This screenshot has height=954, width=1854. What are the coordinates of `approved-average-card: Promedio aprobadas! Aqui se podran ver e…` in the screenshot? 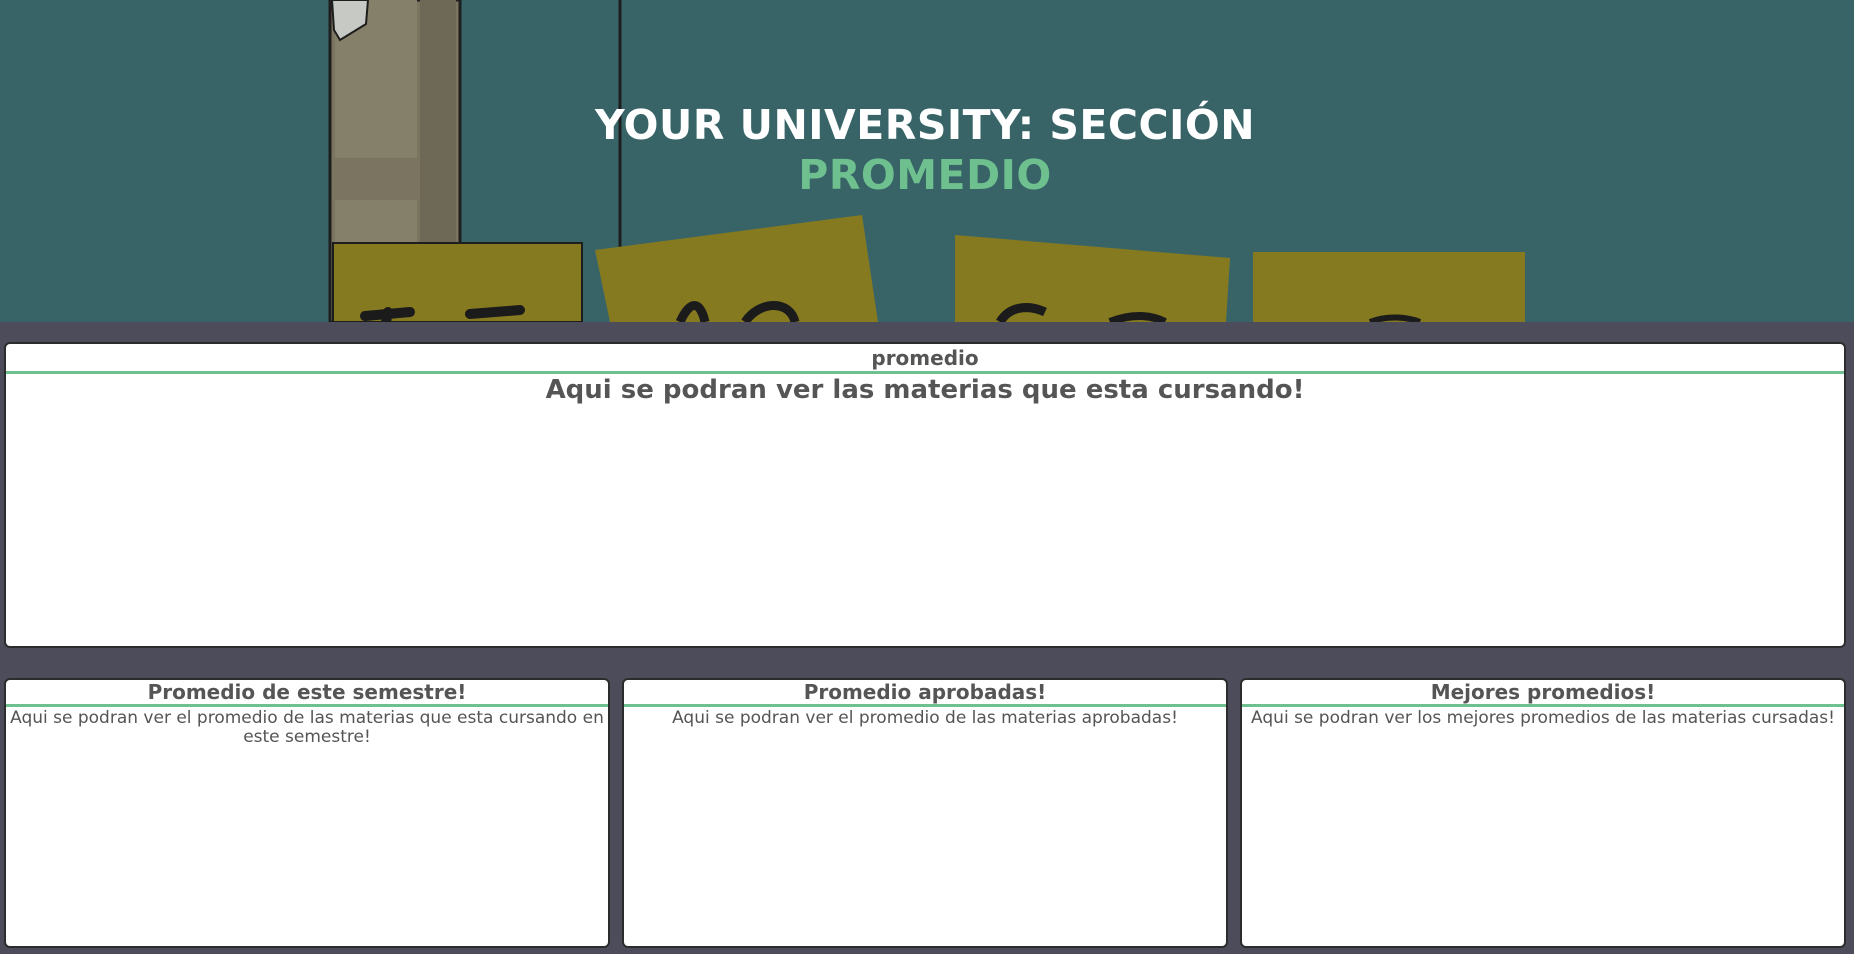 It's located at (925, 813).